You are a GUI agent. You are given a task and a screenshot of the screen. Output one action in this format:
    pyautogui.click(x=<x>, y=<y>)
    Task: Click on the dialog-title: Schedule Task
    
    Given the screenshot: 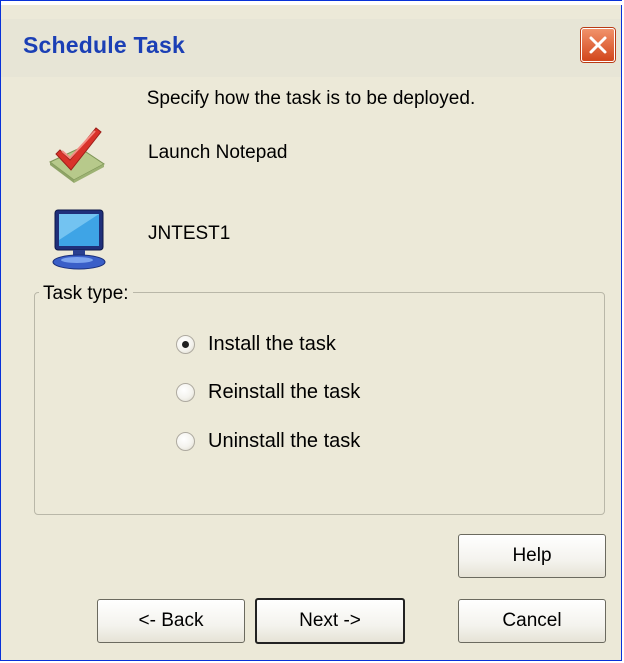 What is the action you would take?
    pyautogui.click(x=104, y=45)
    